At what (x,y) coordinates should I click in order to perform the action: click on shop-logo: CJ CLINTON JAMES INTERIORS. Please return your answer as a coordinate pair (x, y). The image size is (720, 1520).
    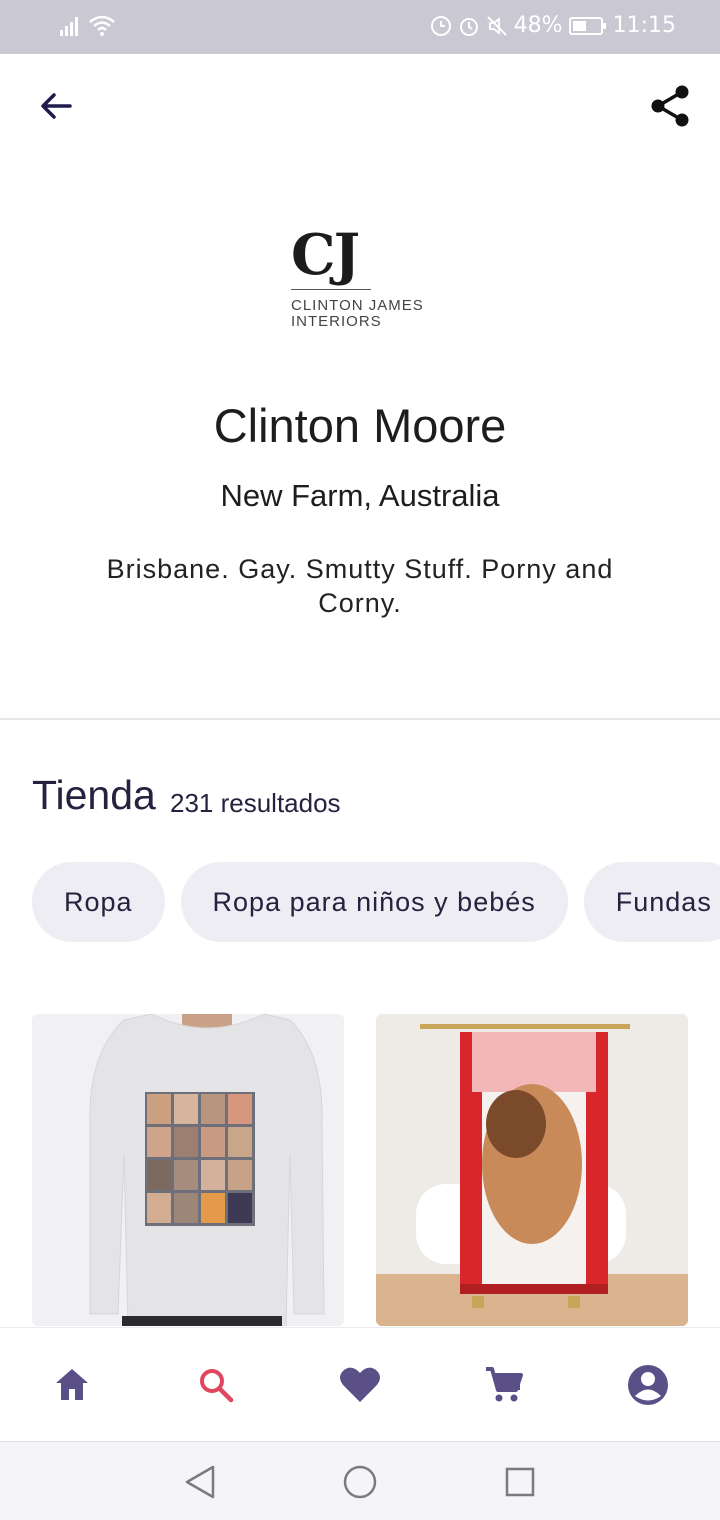
    Looking at the image, I should click on (365, 280).